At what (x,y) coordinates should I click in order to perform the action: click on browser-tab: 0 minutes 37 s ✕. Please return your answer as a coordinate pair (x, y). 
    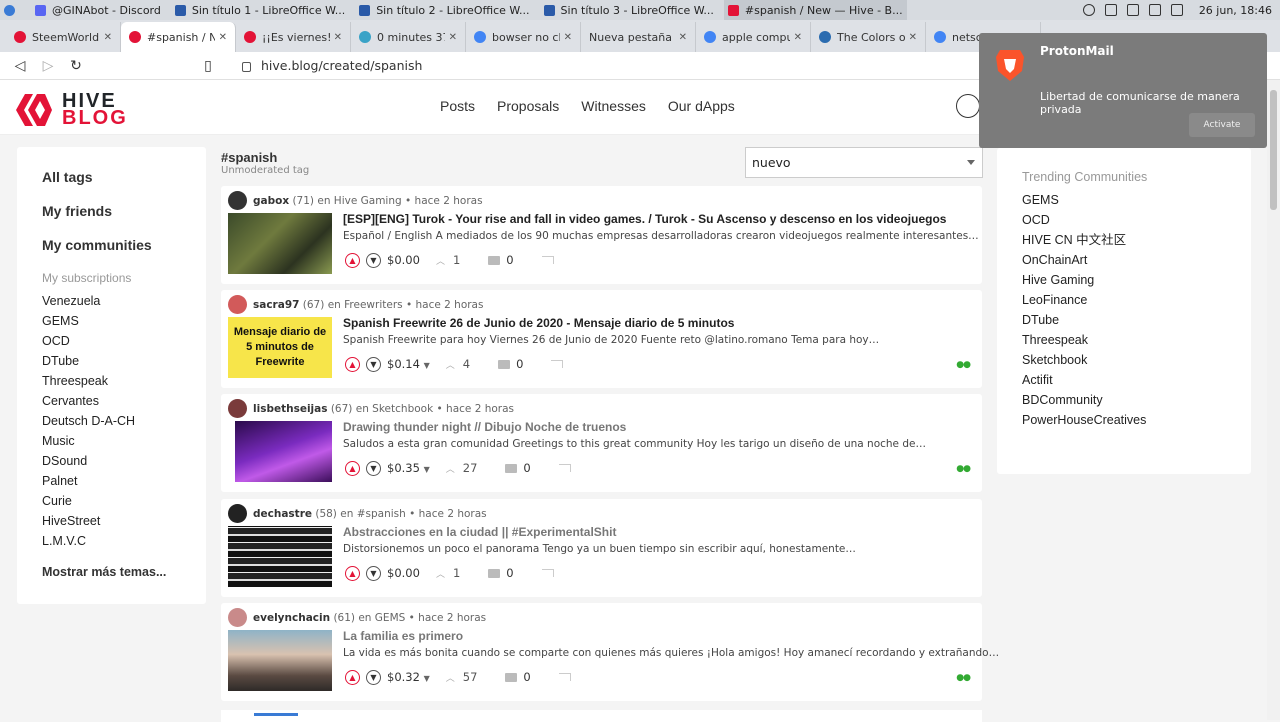
    Looking at the image, I should click on (408, 37).